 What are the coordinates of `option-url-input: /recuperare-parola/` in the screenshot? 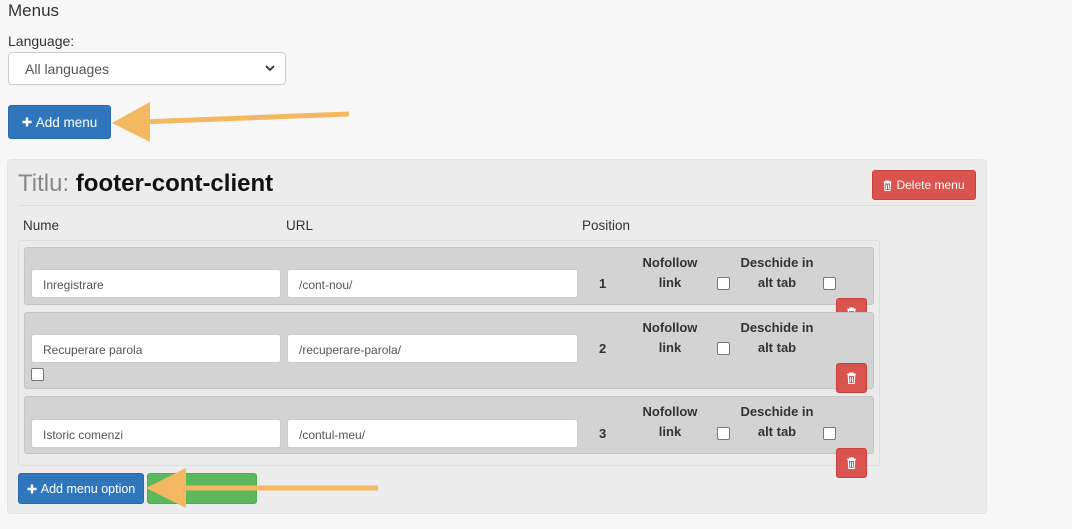 It's located at (432, 348).